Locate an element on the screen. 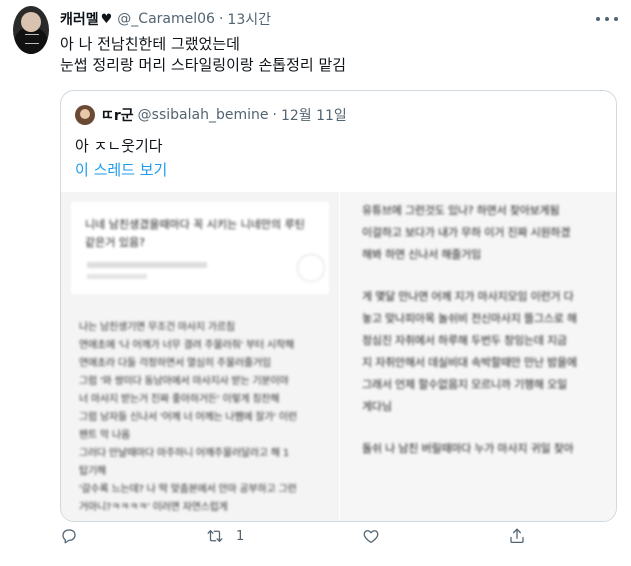 This screenshot has height=566, width=631. retweet-icon is located at coordinates (215, 536).